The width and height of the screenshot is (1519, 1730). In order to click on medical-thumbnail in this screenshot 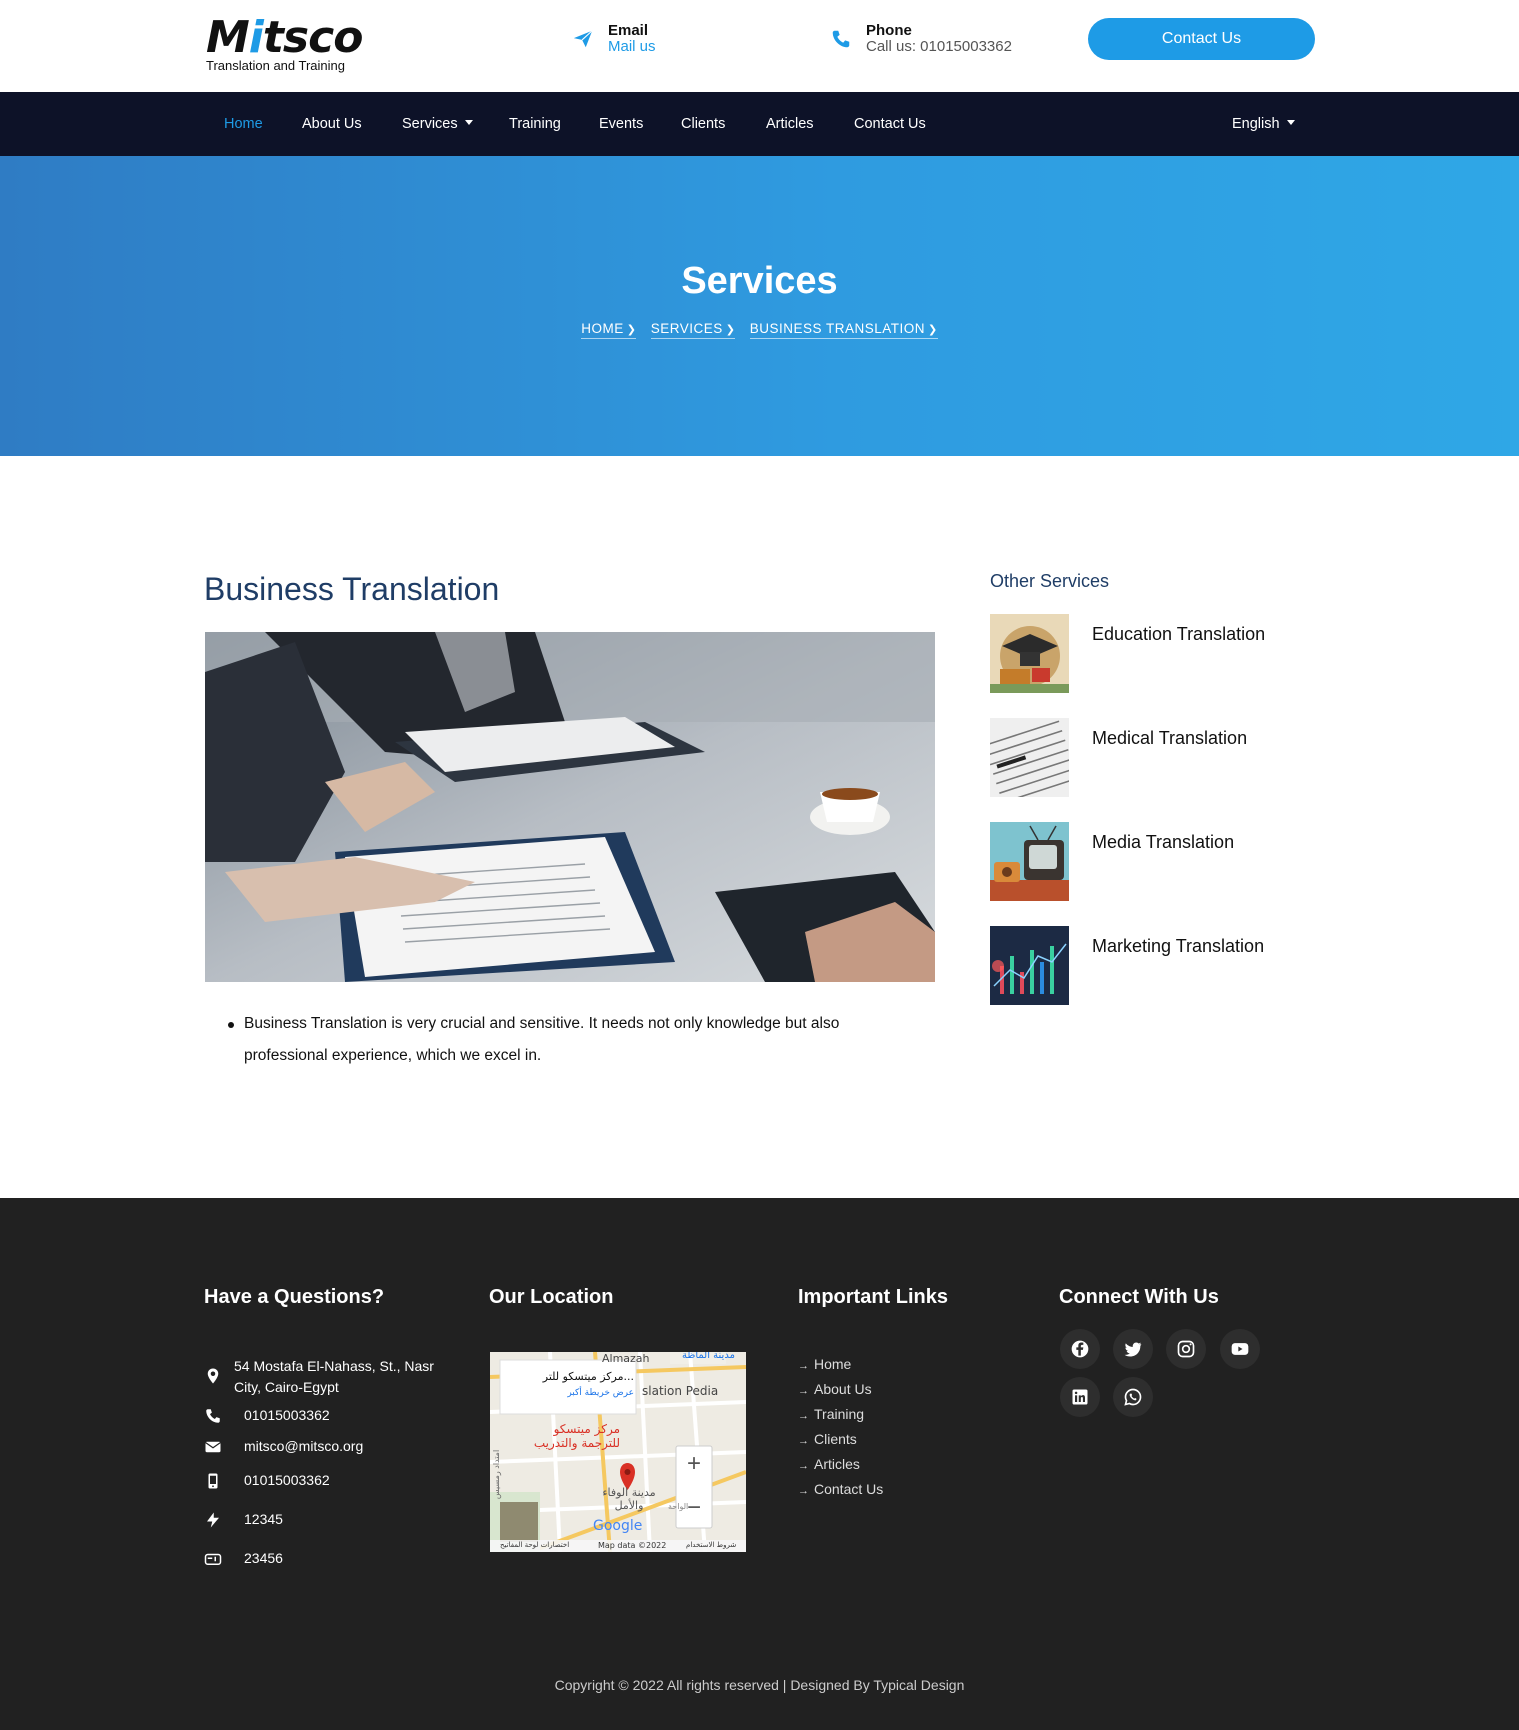, I will do `click(1029, 757)`.